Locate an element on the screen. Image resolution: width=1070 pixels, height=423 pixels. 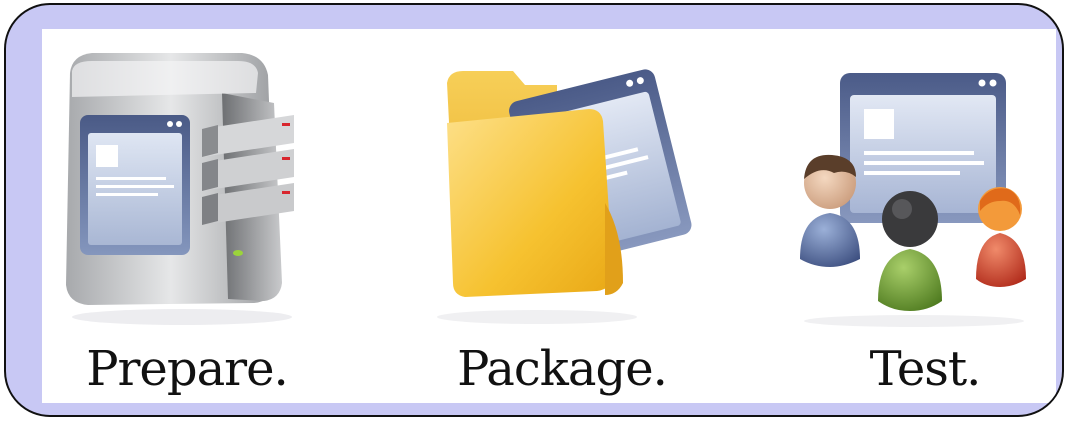
folder-icon is located at coordinates (564, 196).